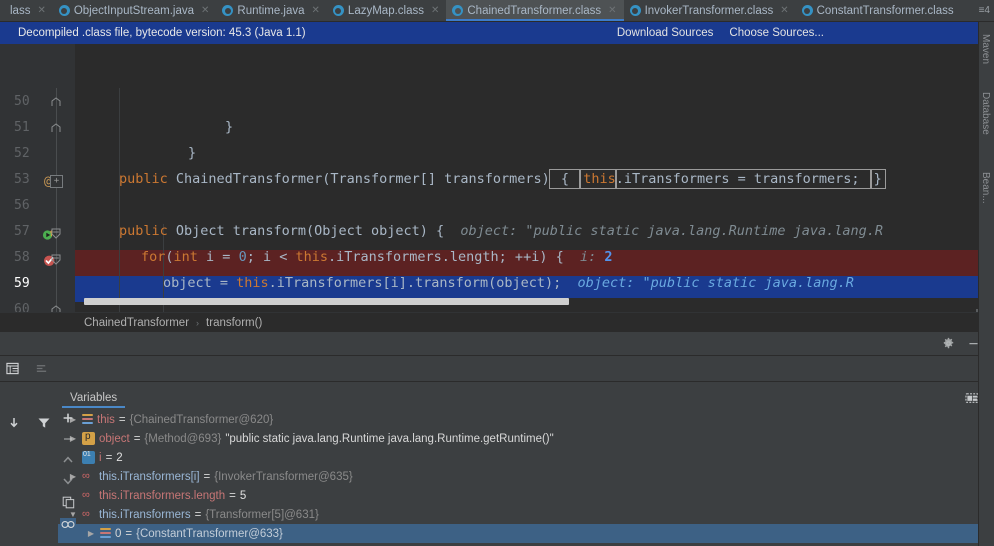 The image size is (994, 546). What do you see at coordinates (283, 476) in the screenshot?
I see `variable-value: {InvokerTransformer@635}` at bounding box center [283, 476].